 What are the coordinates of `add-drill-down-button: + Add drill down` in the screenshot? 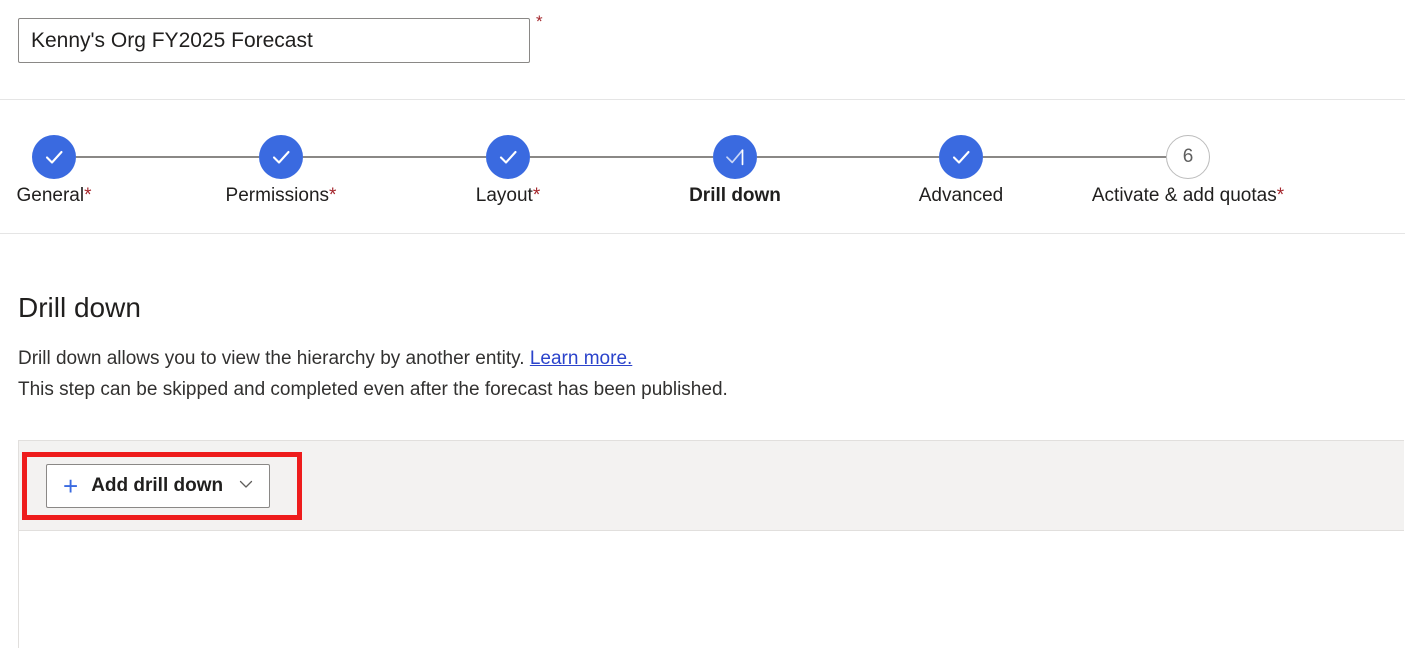 It's located at (158, 486).